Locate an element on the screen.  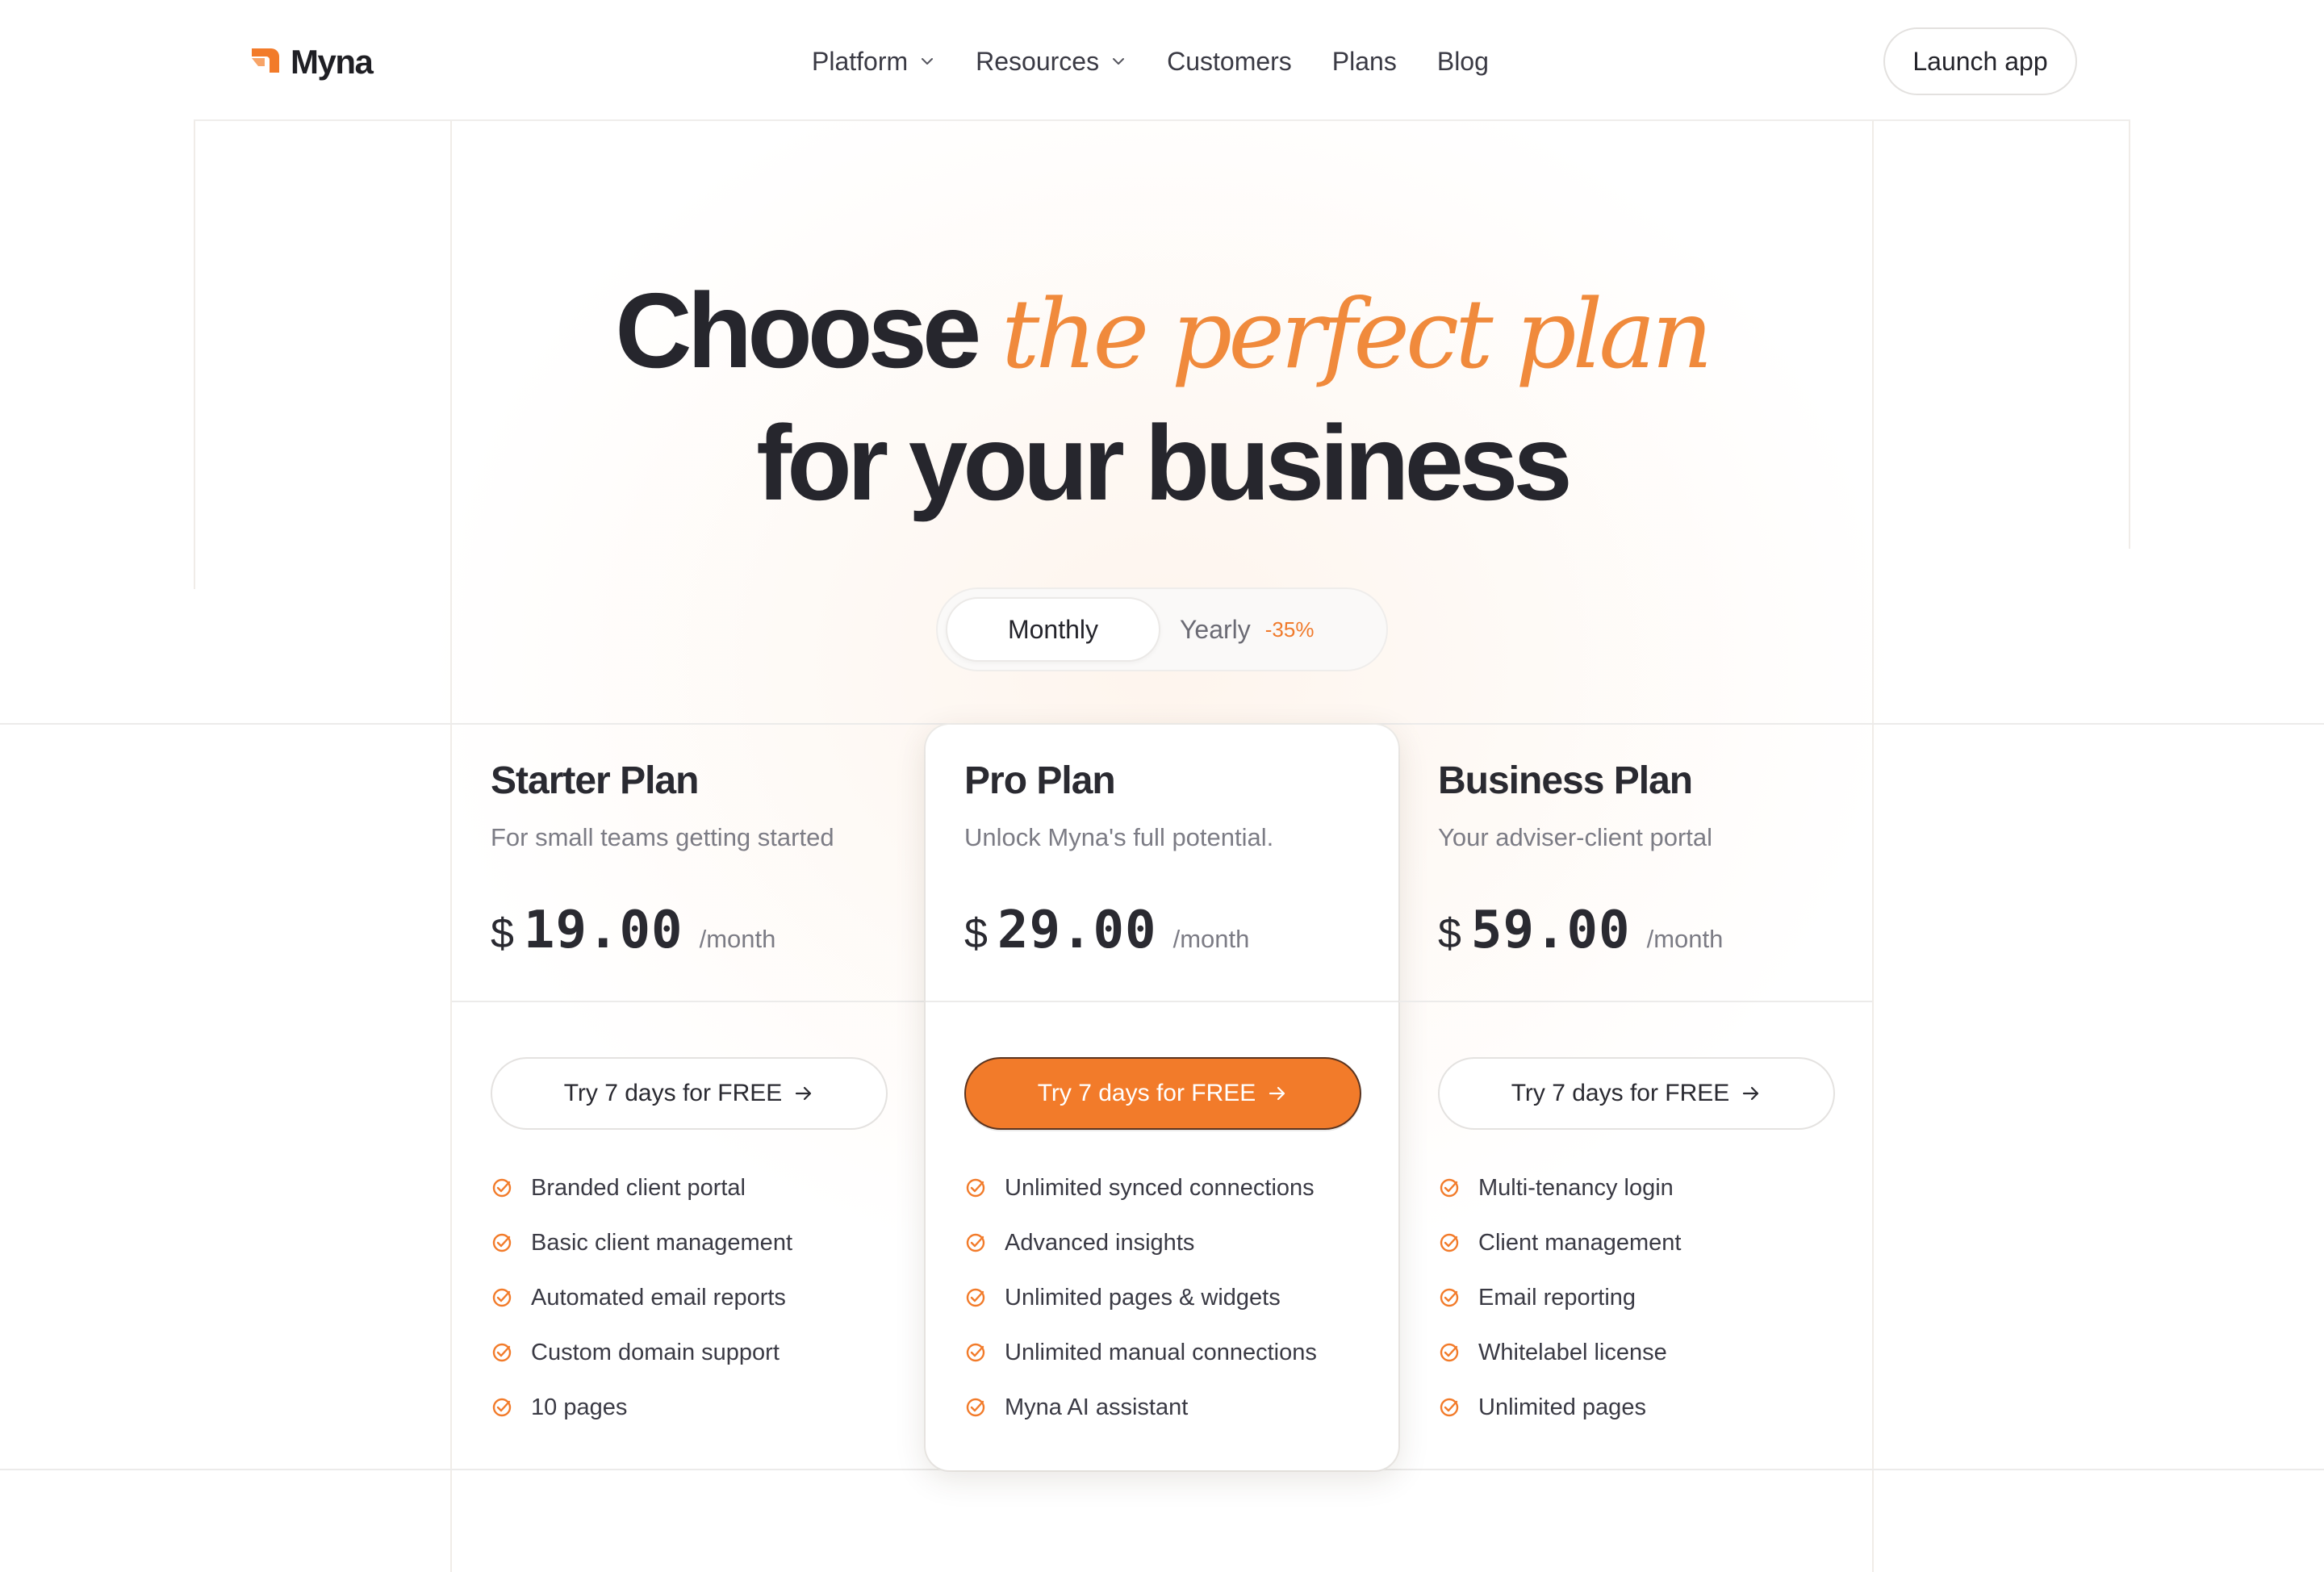
nav-item-platform: Platform is located at coordinates (873, 62).